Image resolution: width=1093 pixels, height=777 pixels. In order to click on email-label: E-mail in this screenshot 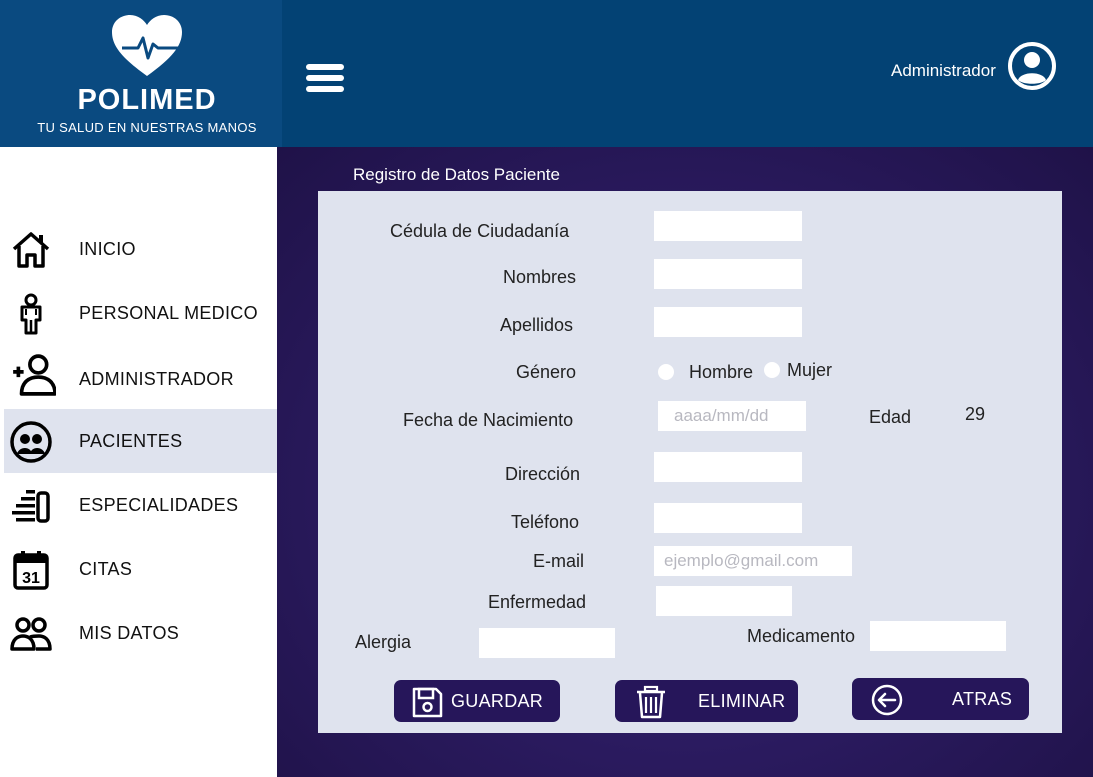, I will do `click(559, 561)`.